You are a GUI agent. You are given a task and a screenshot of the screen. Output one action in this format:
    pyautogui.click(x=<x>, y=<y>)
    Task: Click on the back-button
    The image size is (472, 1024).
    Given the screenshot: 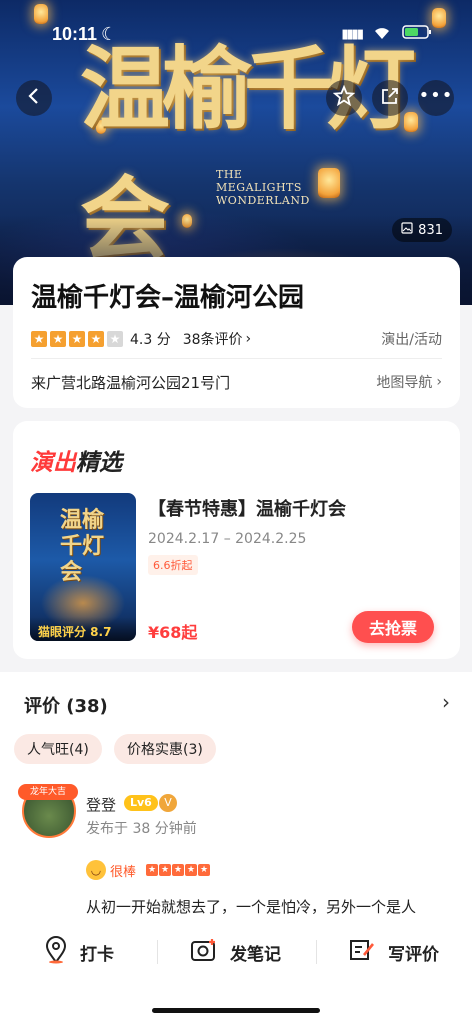 What is the action you would take?
    pyautogui.click(x=34, y=98)
    